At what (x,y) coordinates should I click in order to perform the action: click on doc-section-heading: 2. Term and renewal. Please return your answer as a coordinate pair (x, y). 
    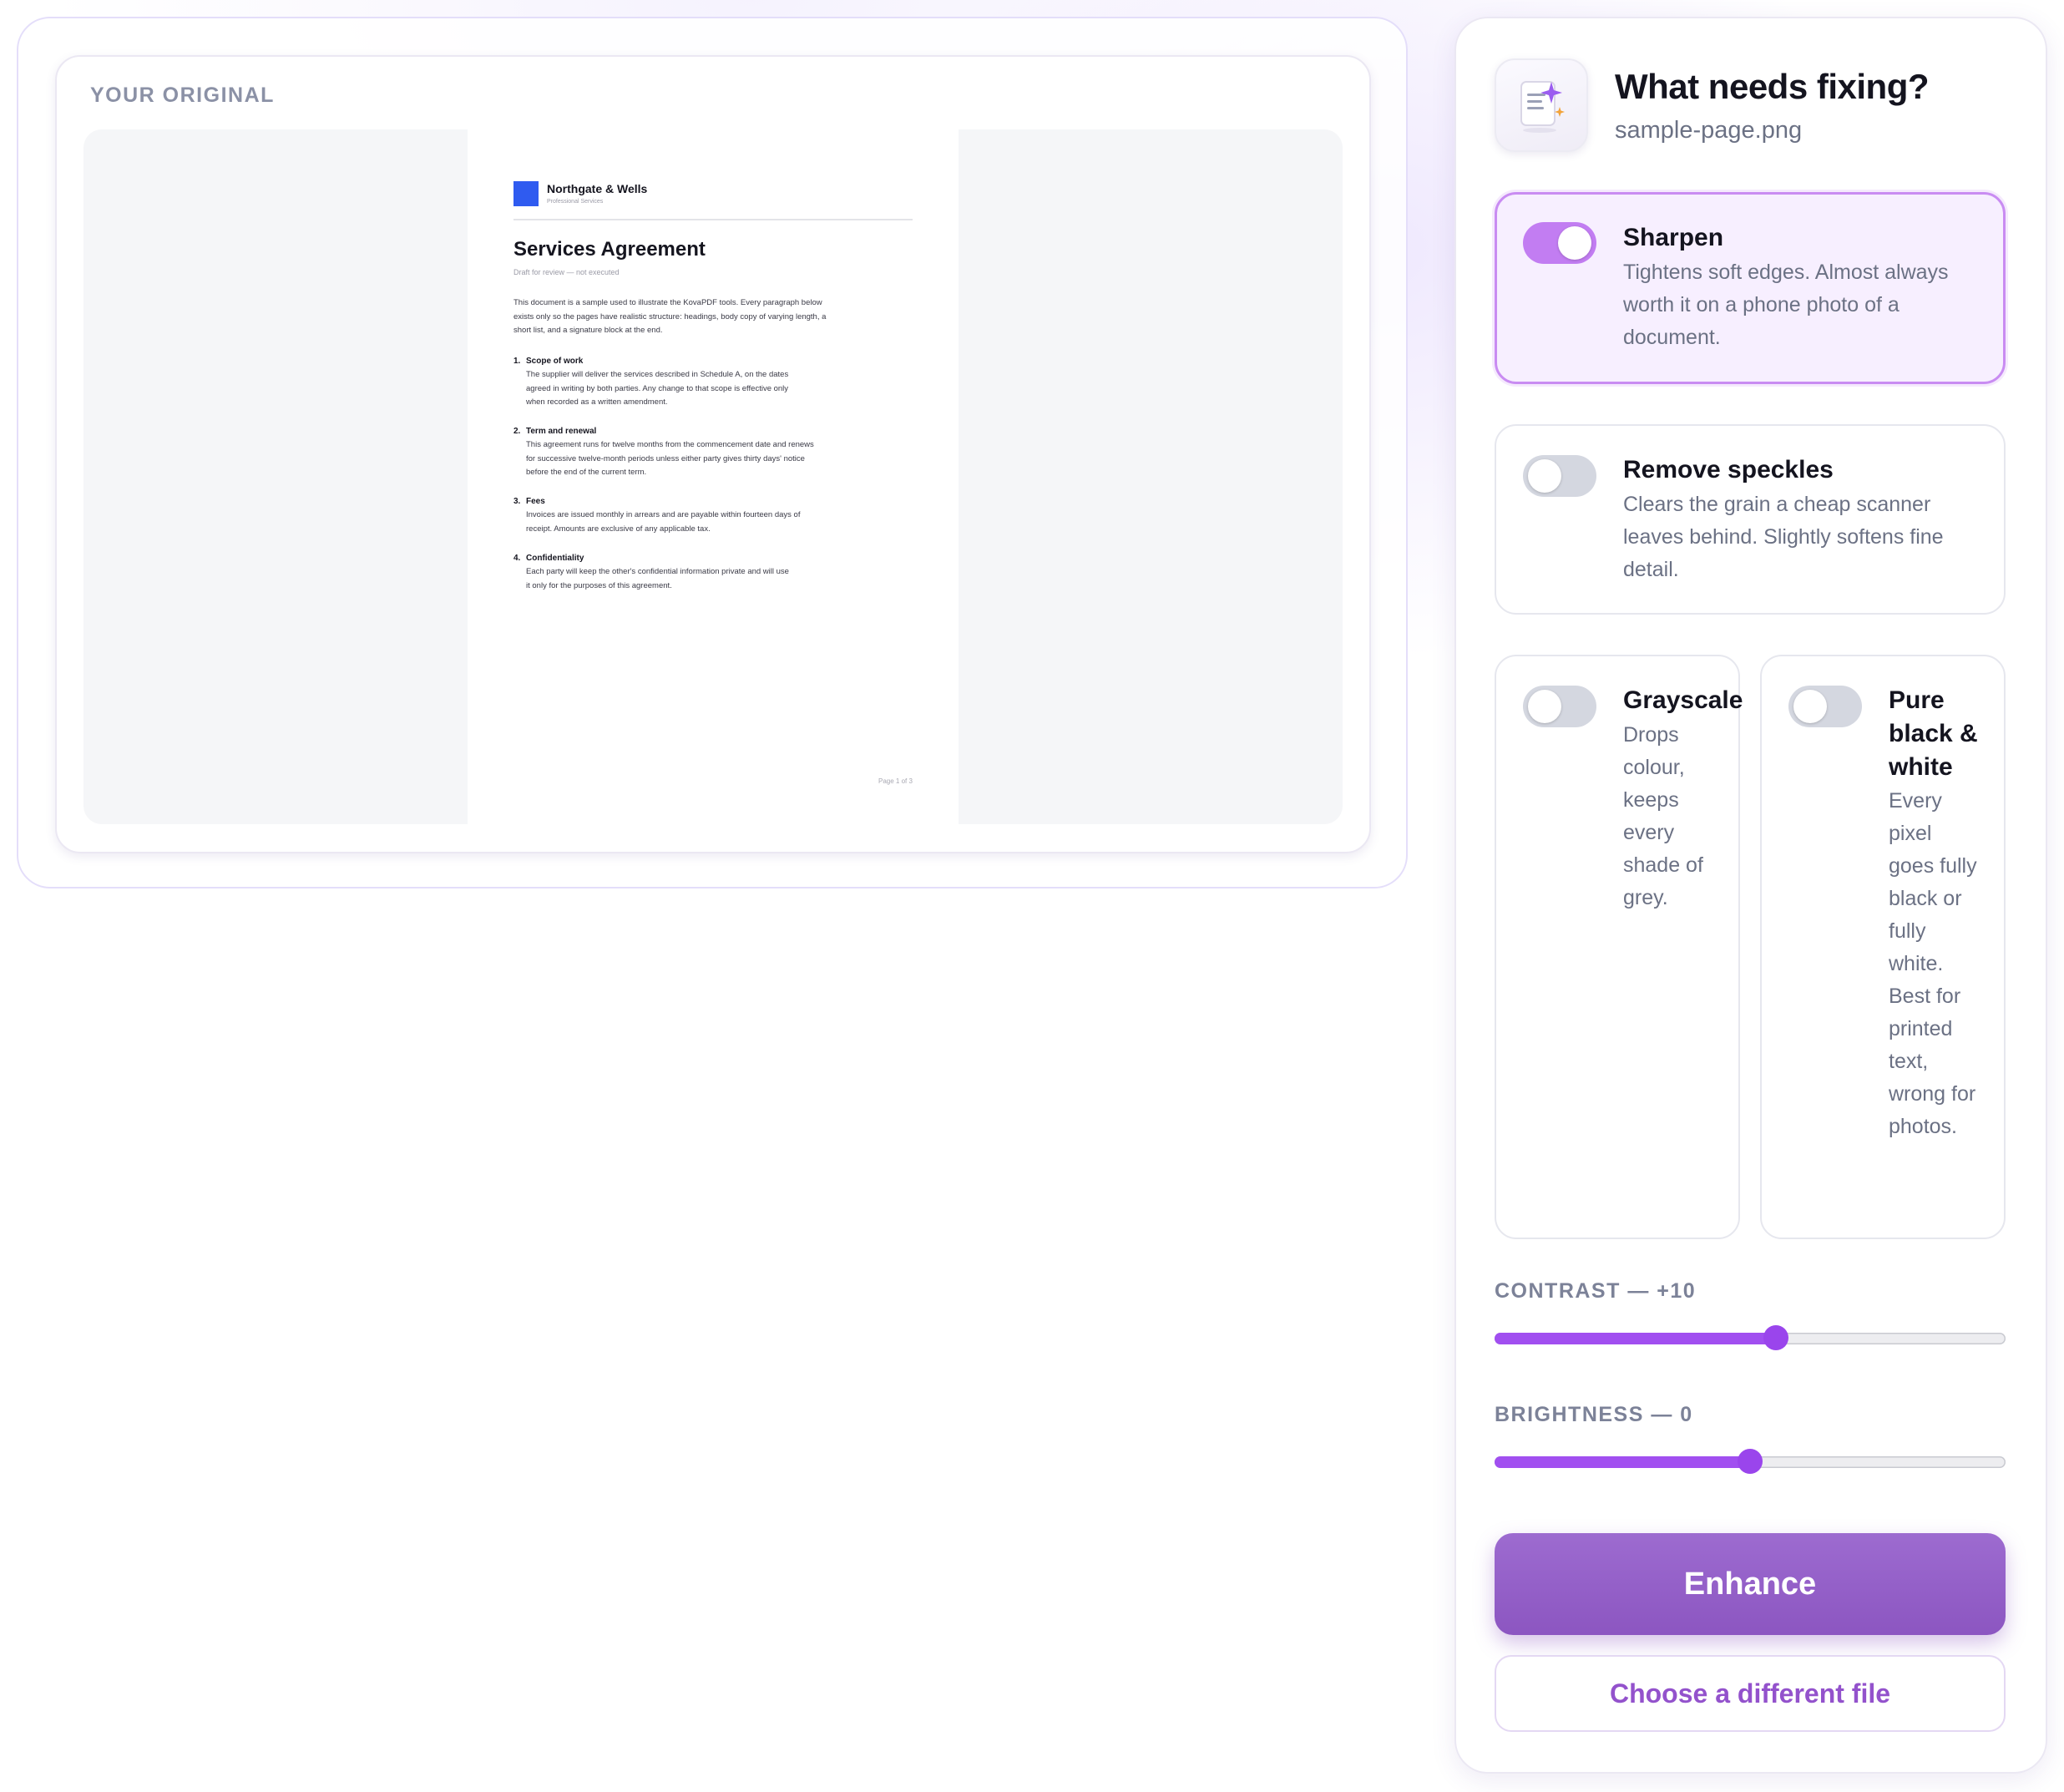
    Looking at the image, I should click on (680, 431).